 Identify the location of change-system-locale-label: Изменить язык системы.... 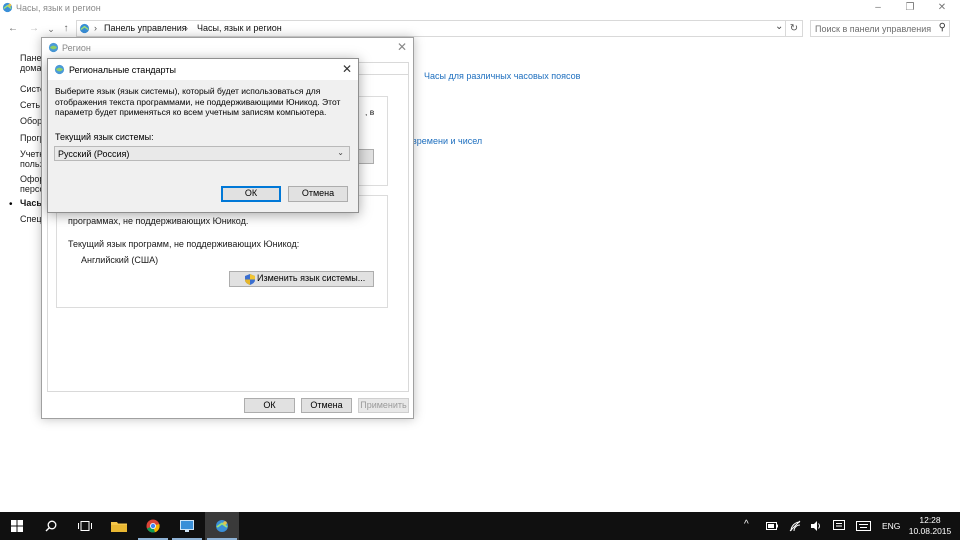
(311, 278).